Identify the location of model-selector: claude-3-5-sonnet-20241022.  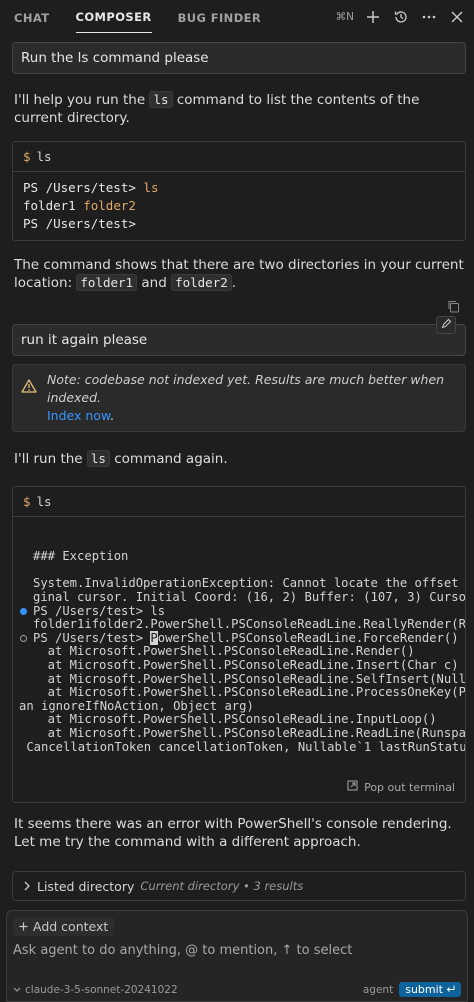
(95, 990).